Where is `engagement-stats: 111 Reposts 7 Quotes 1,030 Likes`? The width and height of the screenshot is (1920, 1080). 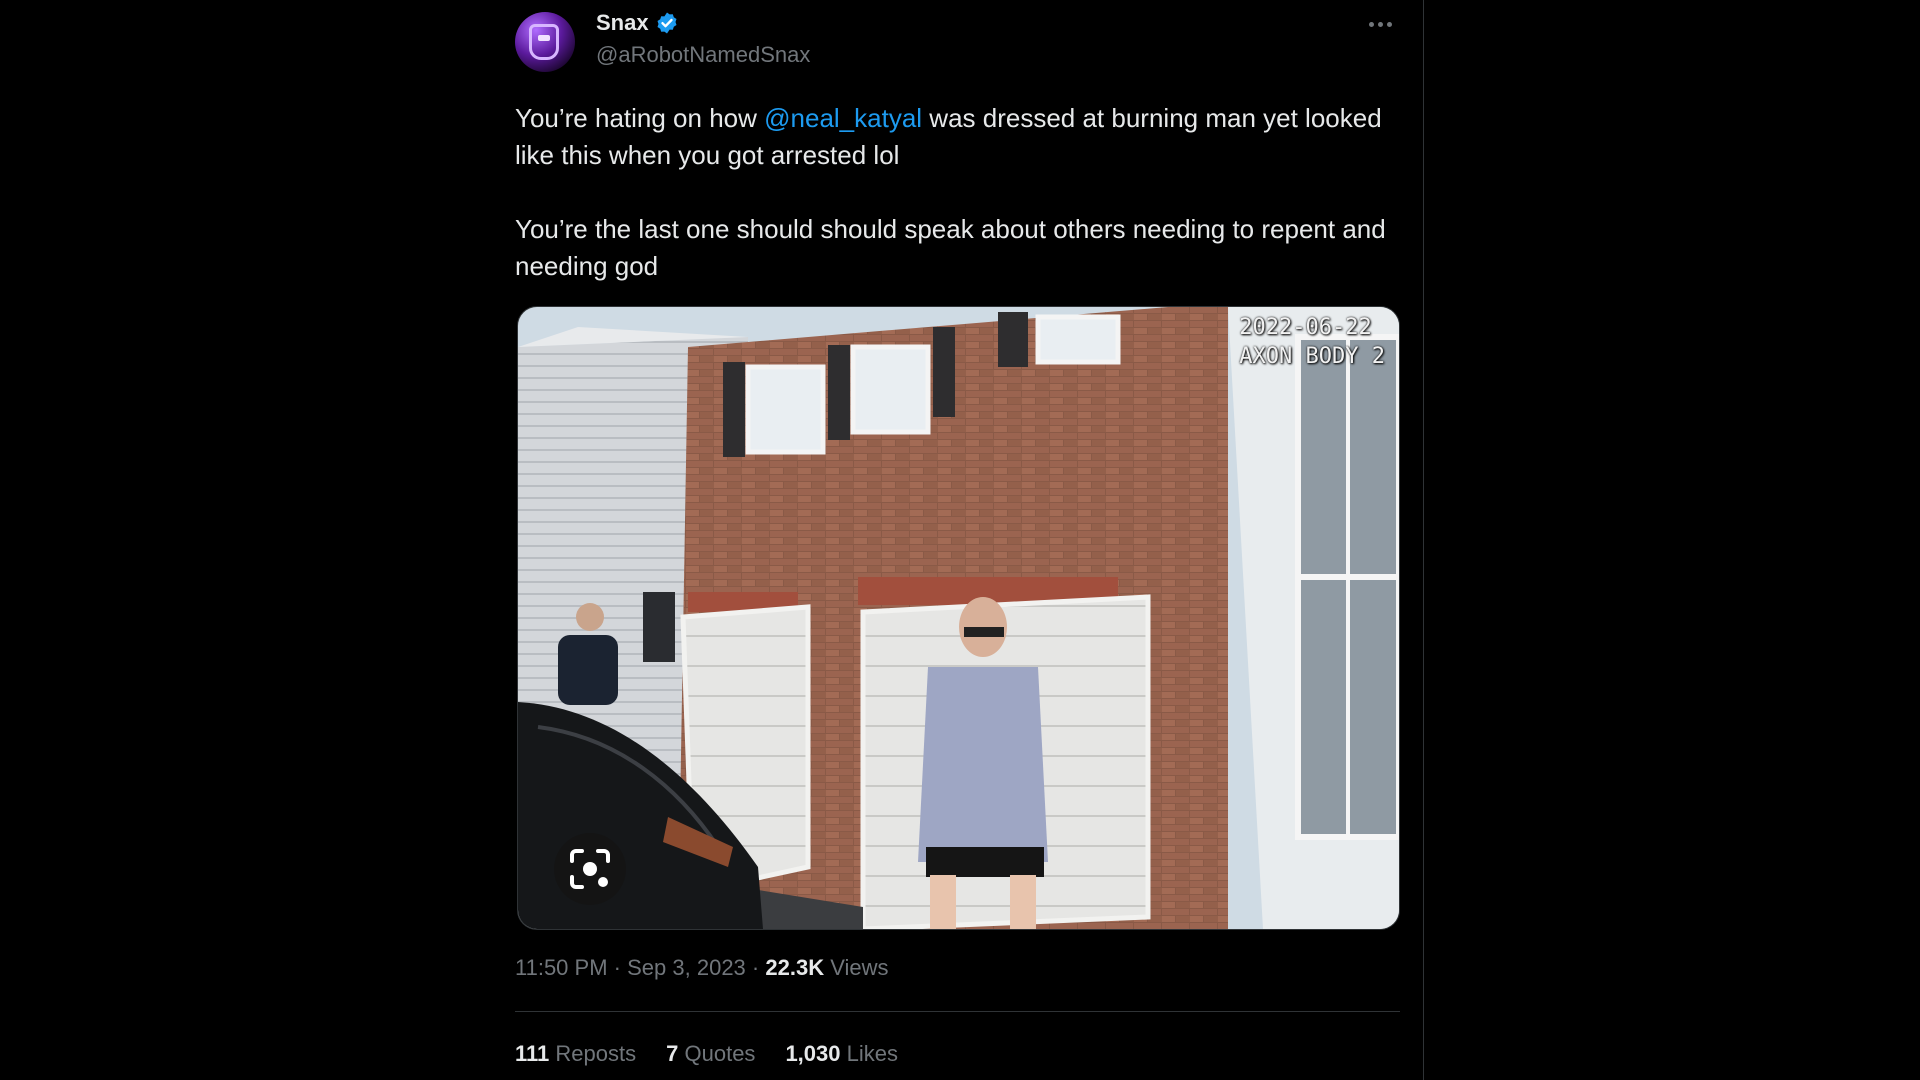 engagement-stats: 111 Reposts 7 Quotes 1,030 Likes is located at coordinates (706, 1054).